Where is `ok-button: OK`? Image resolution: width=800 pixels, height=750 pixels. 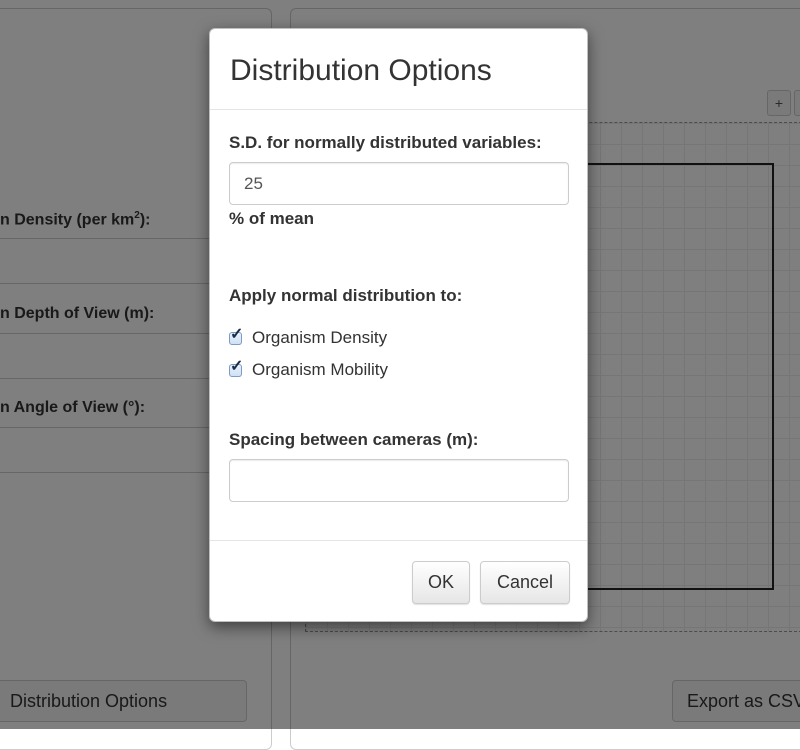 ok-button: OK is located at coordinates (441, 582).